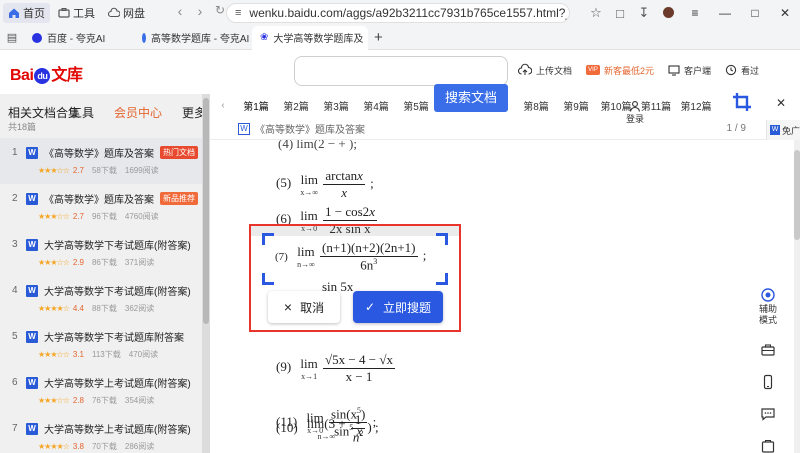 Image resolution: width=800 pixels, height=453 pixels. Describe the element at coordinates (698, 70) in the screenshot. I see `client-label: 客户端` at that location.